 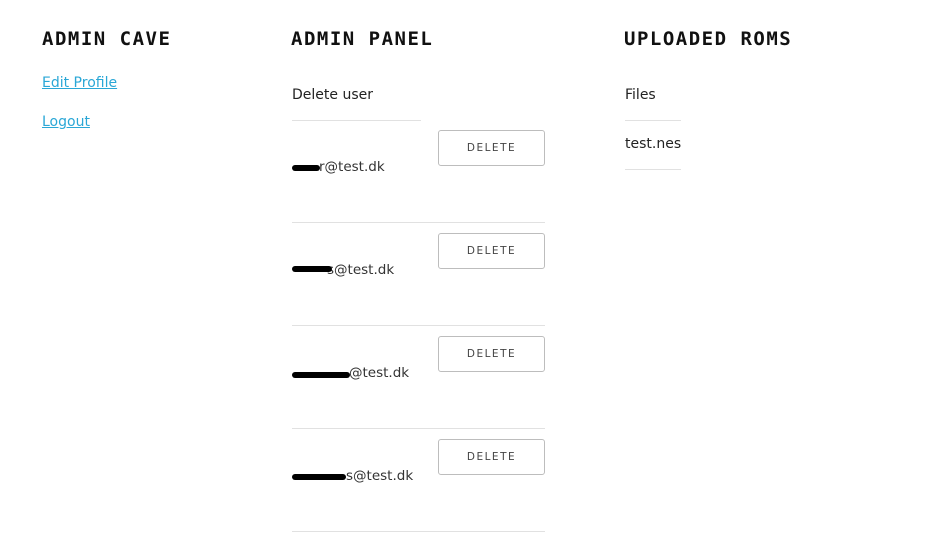 I want to click on files-label: Files, so click(x=640, y=95).